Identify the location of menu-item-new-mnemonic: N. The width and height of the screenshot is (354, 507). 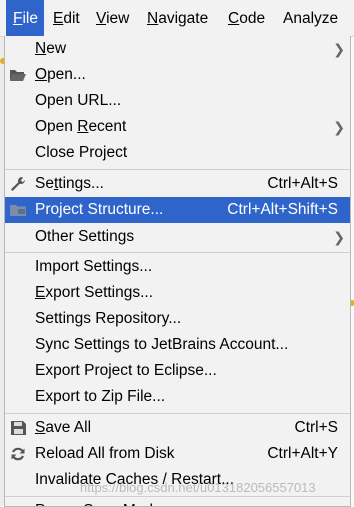
(41, 48).